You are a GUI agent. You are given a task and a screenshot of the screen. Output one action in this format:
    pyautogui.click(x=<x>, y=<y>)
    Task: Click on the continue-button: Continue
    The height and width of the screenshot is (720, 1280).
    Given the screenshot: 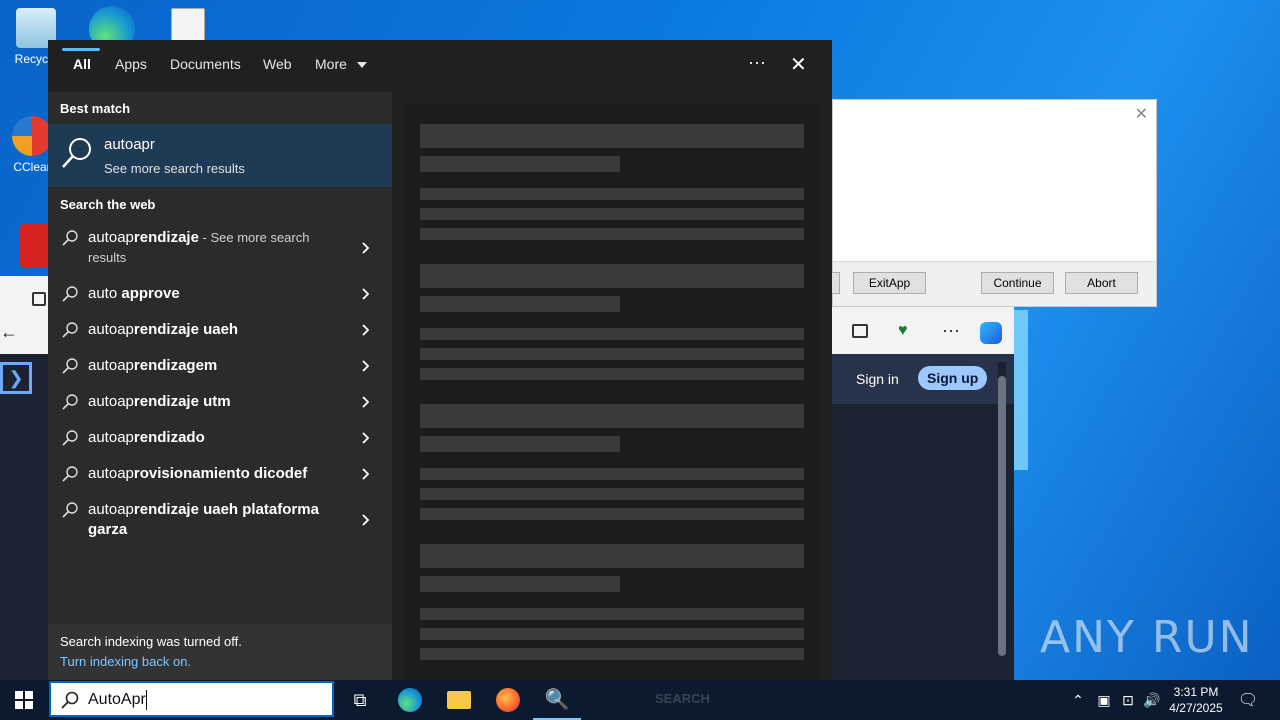 What is the action you would take?
    pyautogui.click(x=1017, y=283)
    